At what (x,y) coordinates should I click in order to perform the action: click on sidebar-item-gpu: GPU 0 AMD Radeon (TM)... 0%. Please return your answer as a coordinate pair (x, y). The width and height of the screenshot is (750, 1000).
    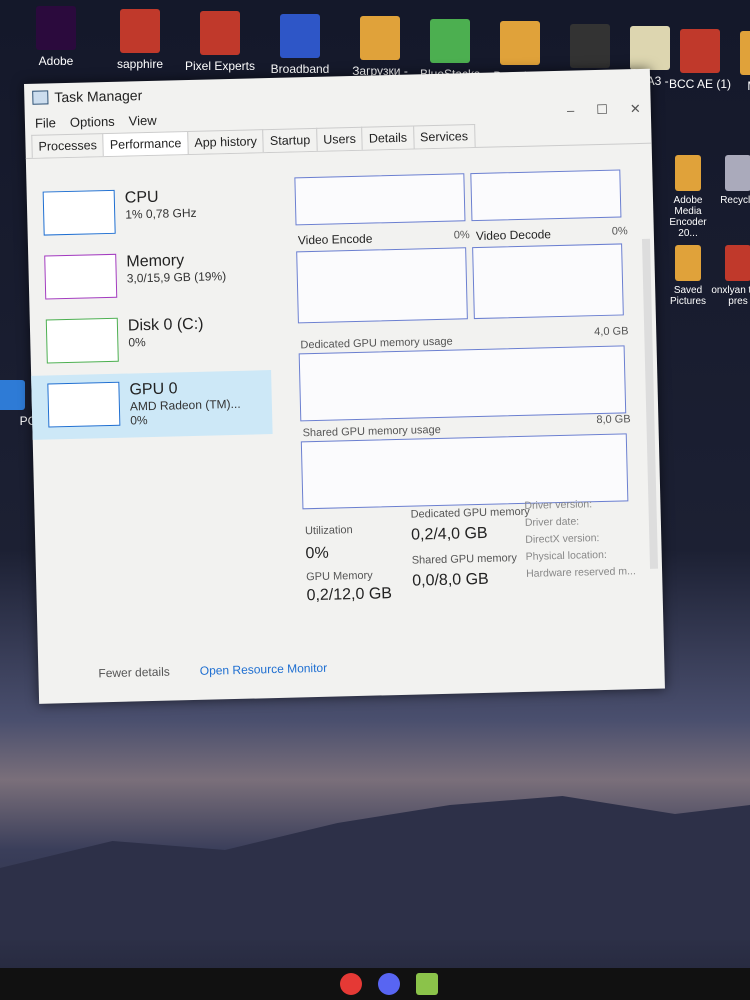
    Looking at the image, I should click on (152, 405).